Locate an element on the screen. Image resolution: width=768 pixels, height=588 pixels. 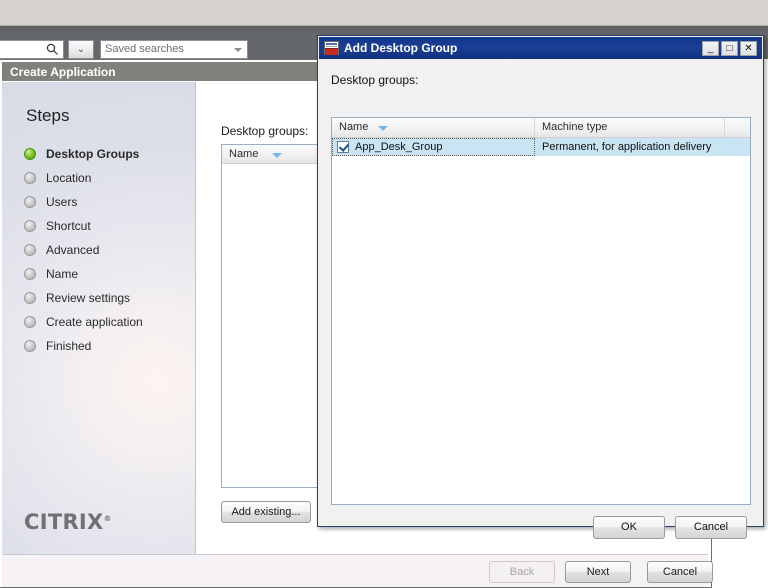
saved-searches-combobox: Saved searches is located at coordinates (174, 49).